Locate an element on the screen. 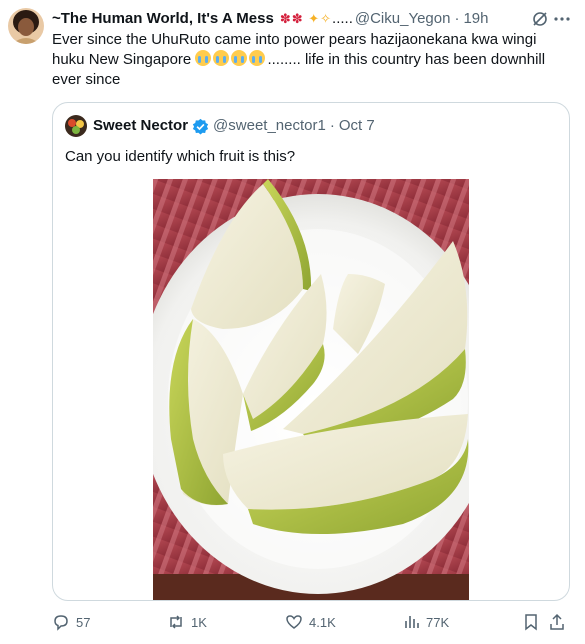 This screenshot has width=585, height=644. quoted-author-handle: @sweet_nector1 is located at coordinates (269, 126).